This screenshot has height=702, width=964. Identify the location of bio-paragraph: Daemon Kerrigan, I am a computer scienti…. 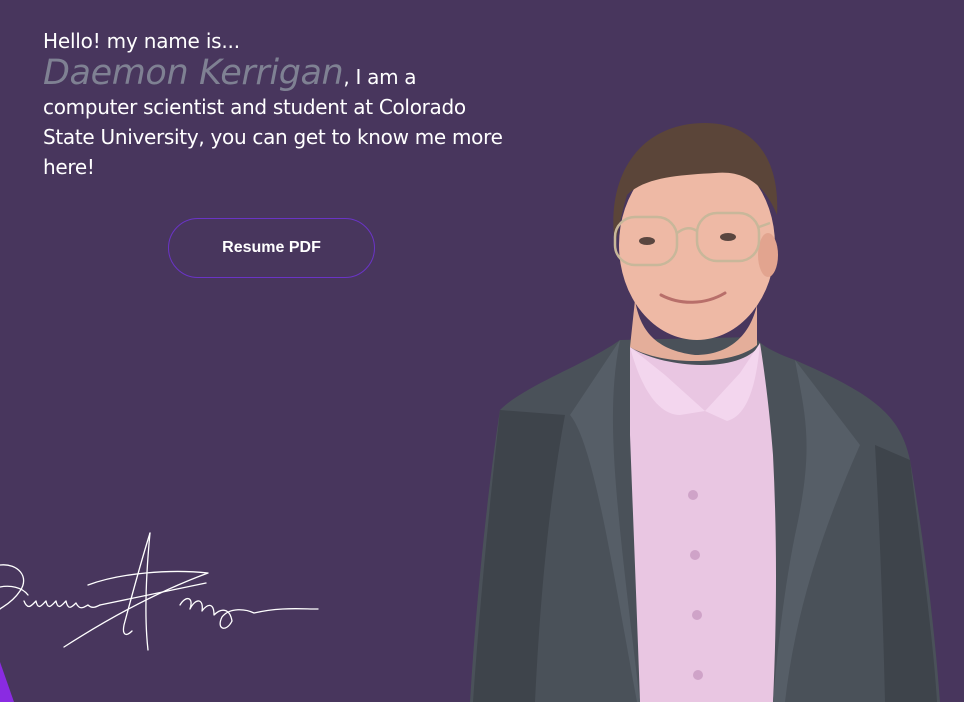
(278, 119).